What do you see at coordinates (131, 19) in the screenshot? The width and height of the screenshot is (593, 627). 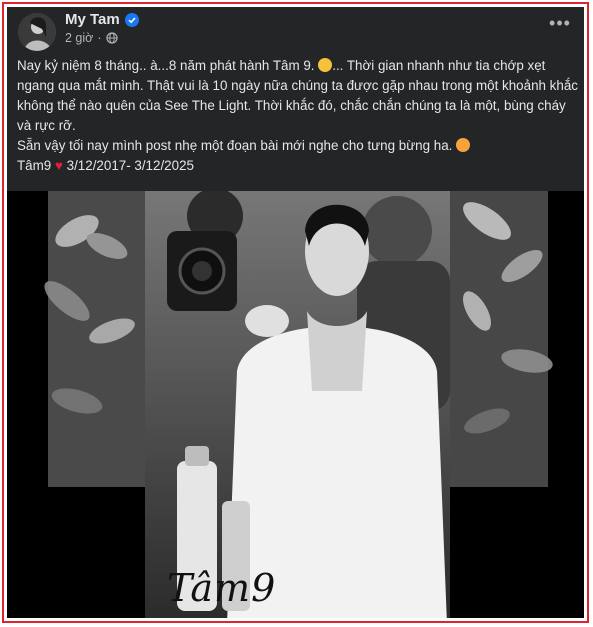 I see `verified-badge-icon` at bounding box center [131, 19].